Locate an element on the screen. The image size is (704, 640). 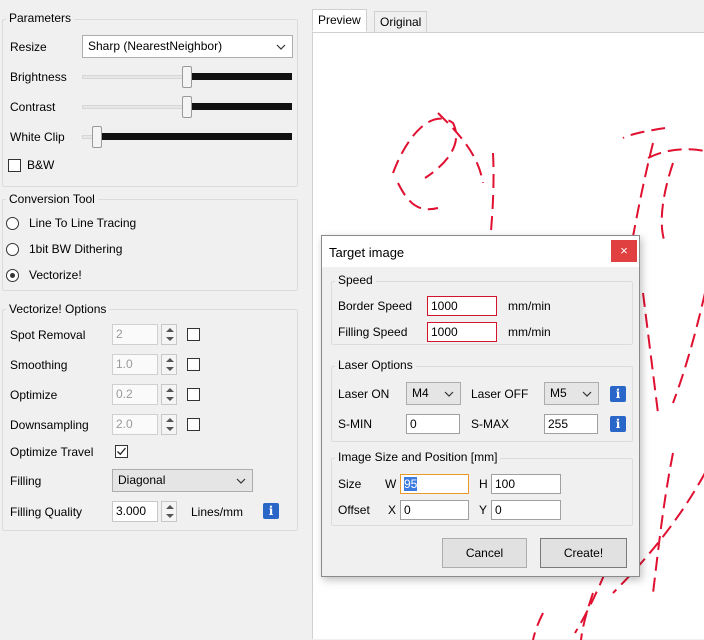
laser-off-select: M5 is located at coordinates (571, 393).